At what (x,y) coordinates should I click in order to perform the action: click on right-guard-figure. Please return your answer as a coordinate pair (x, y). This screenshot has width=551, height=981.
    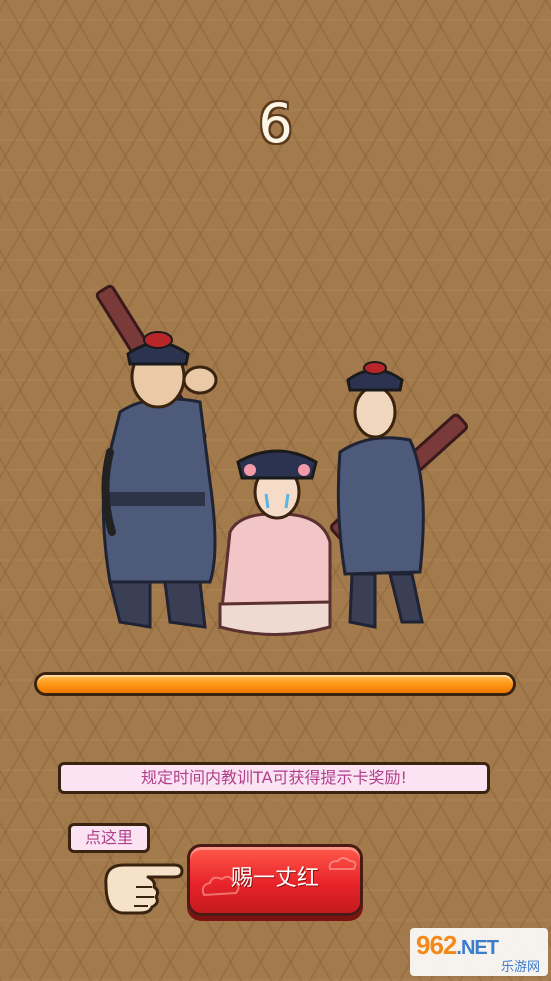
    Looking at the image, I should click on (399, 495).